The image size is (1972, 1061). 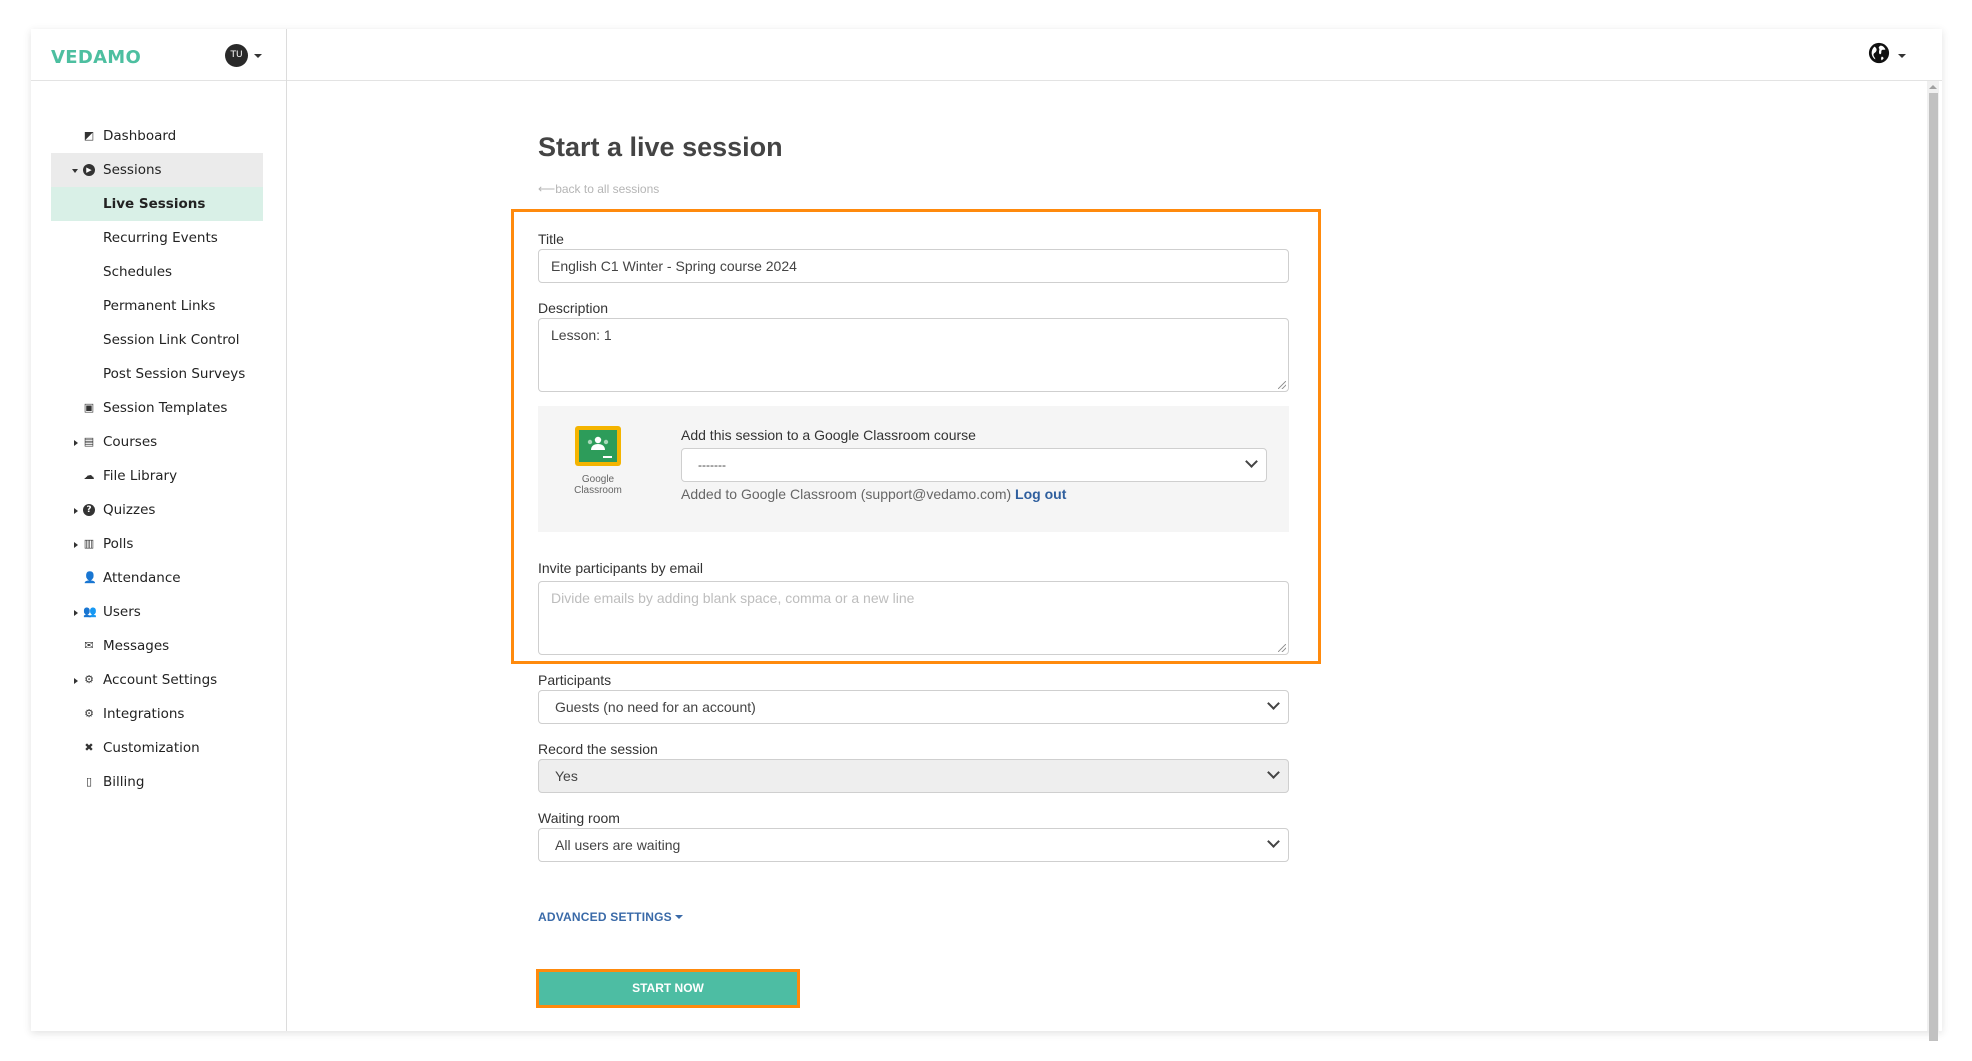 What do you see at coordinates (575, 680) in the screenshot?
I see `participants-label: Participants` at bounding box center [575, 680].